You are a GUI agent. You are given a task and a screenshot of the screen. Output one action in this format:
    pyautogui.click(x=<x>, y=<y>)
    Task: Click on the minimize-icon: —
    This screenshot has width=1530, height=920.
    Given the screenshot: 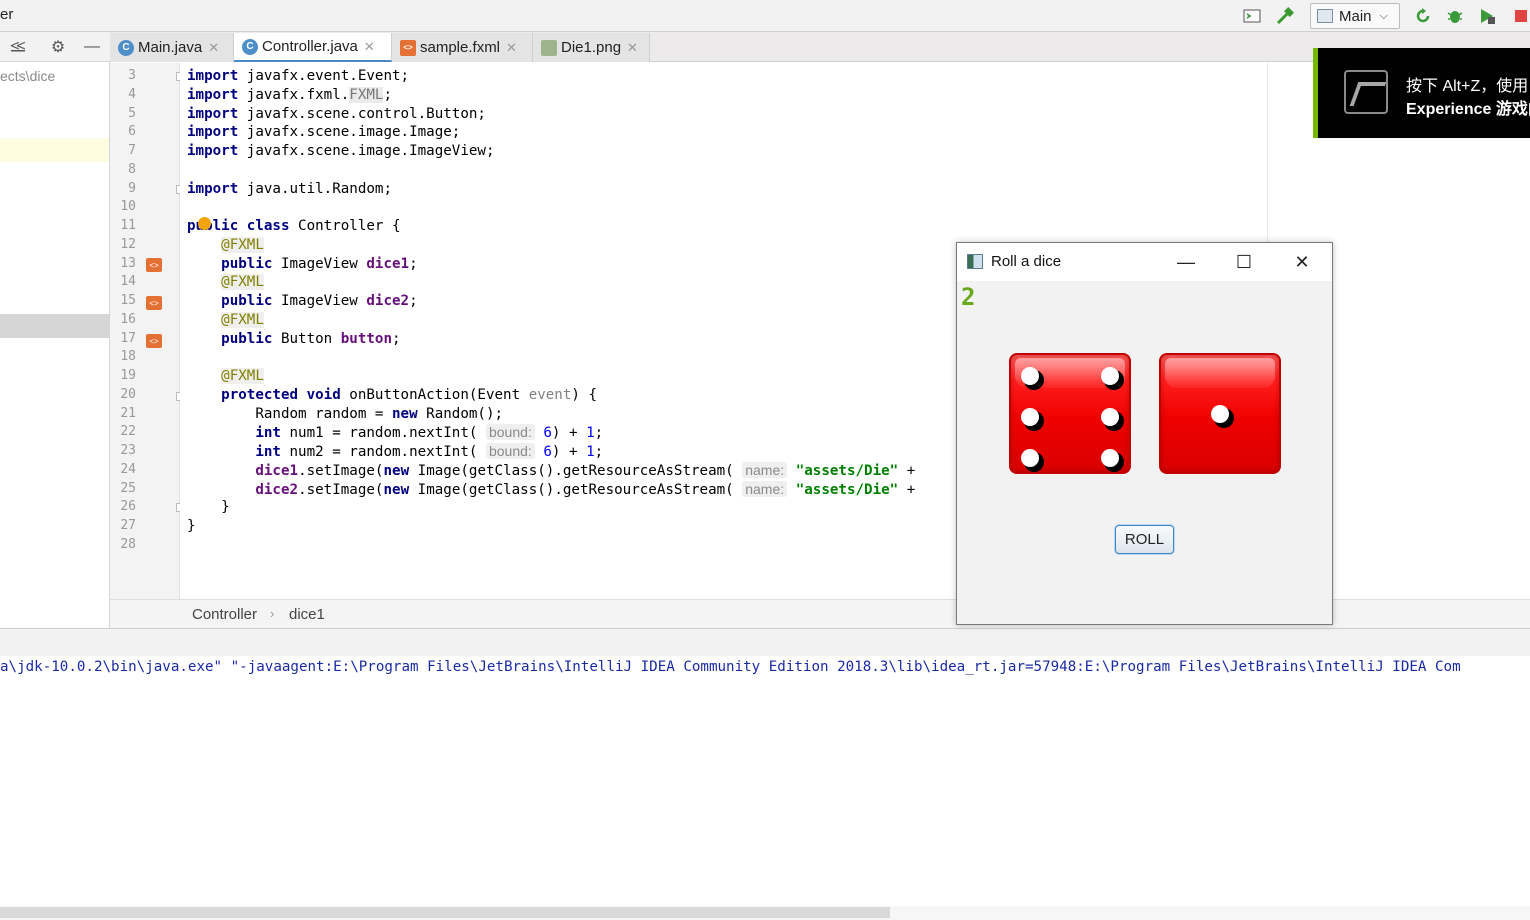 What is the action you would take?
    pyautogui.click(x=1186, y=262)
    